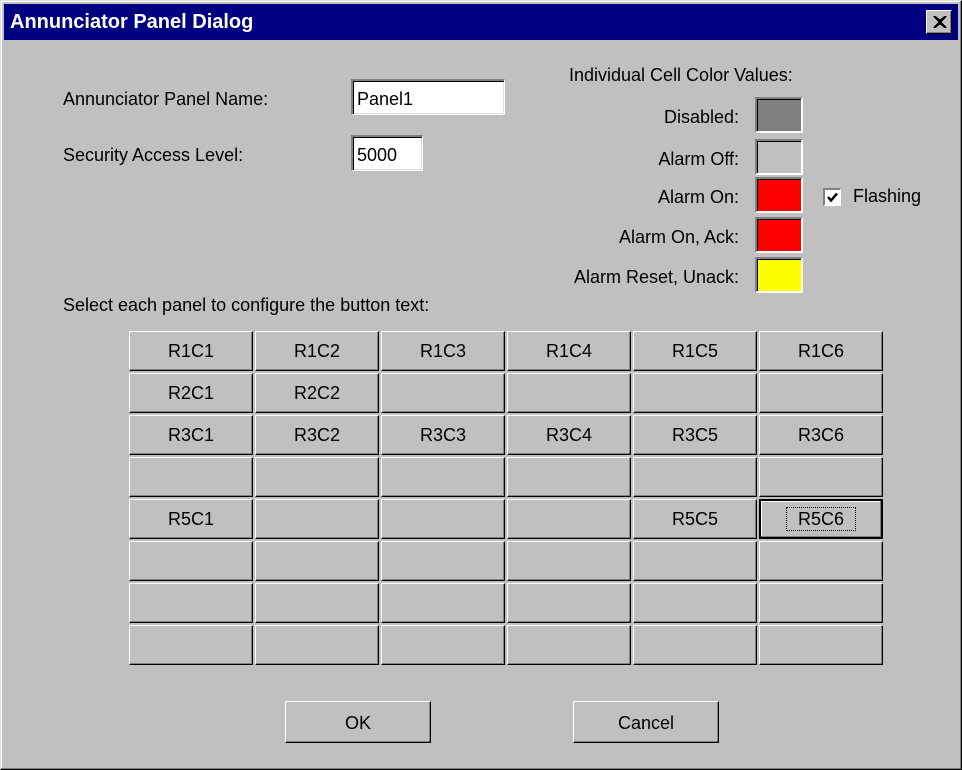 The width and height of the screenshot is (962, 770). Describe the element at coordinates (569, 603) in the screenshot. I see `panel-cell-r7c4` at that location.